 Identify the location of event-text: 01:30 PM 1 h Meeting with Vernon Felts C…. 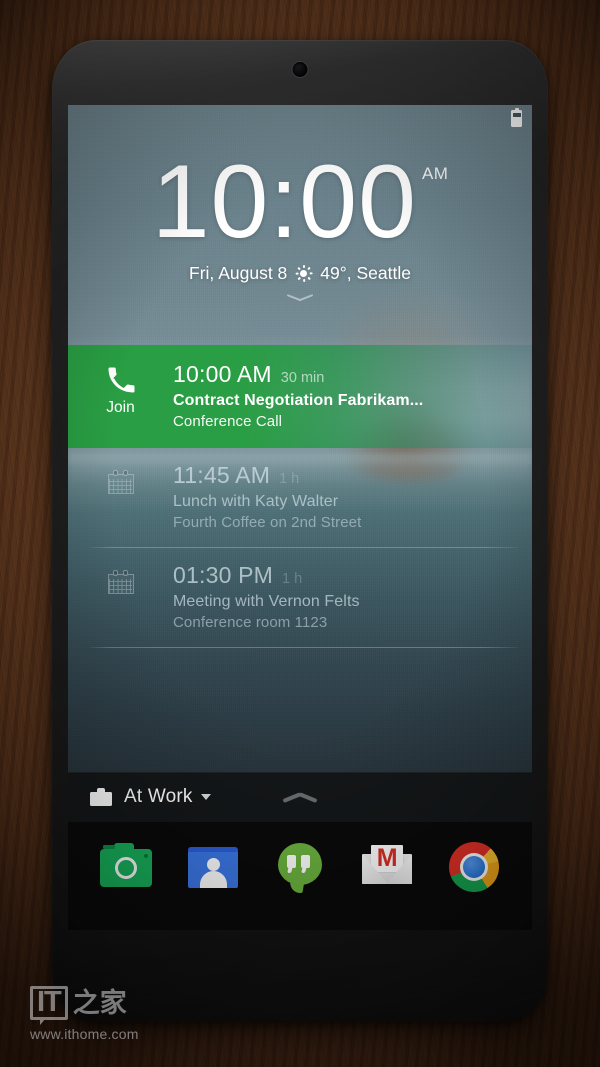
(352, 596).